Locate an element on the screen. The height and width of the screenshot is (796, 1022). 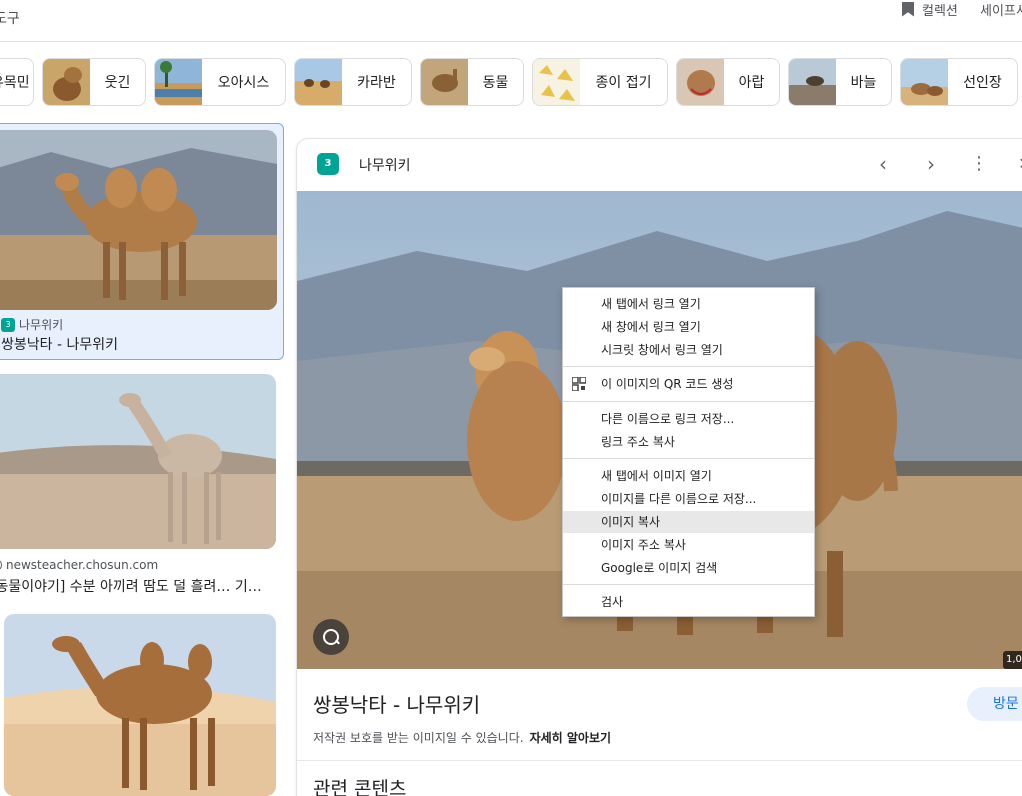
copyright-notice: 저작권 보호를 받는 이미지일 수 있습니다. 자세히 알아보기 is located at coordinates (462, 737).